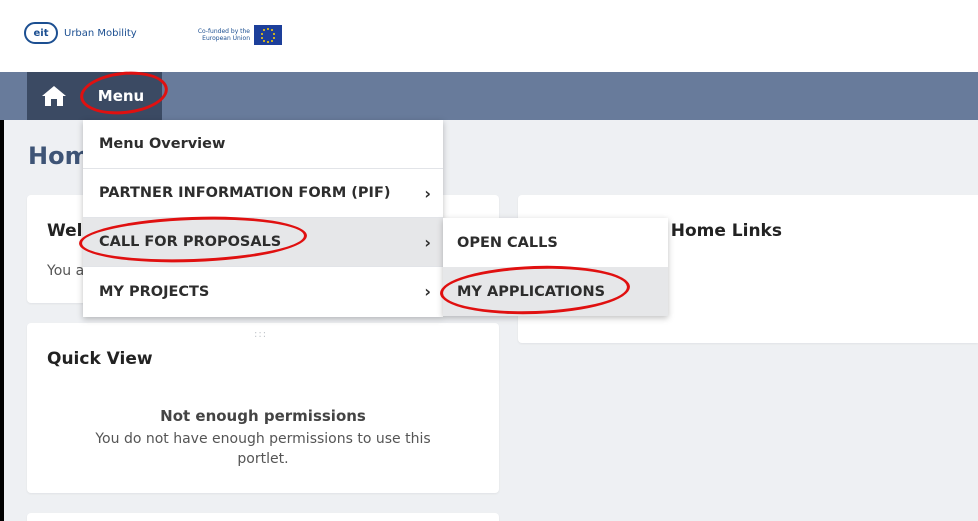 The width and height of the screenshot is (978, 521). I want to click on menu-item-label: Menu Overview, so click(162, 144).